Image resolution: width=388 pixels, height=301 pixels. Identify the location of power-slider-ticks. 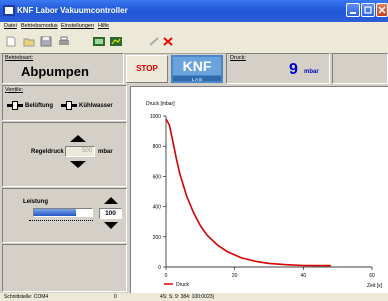
(61, 222).